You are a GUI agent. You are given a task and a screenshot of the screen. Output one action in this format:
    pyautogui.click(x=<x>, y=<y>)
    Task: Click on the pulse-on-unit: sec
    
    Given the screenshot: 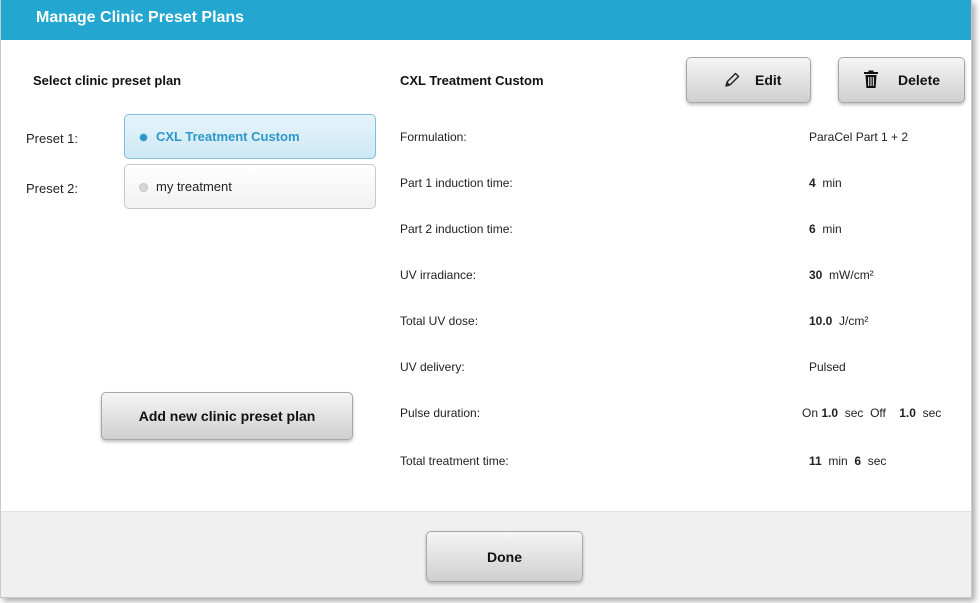 What is the action you would take?
    pyautogui.click(x=854, y=413)
    